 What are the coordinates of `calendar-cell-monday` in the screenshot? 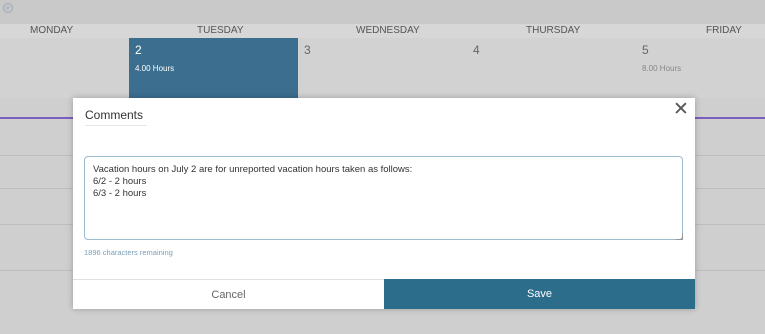 It's located at (65, 68).